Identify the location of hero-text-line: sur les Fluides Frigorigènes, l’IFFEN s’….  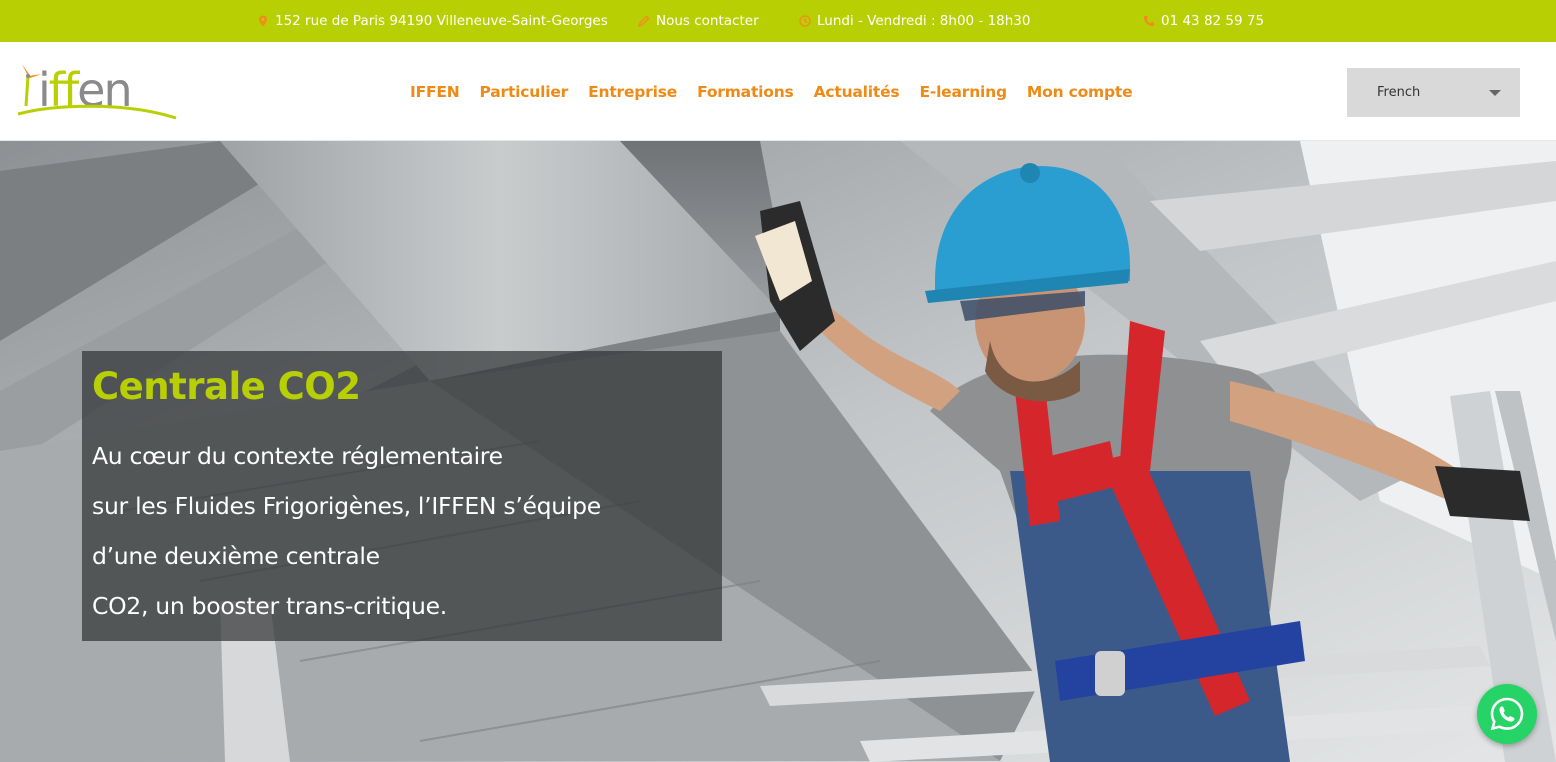
(346, 506).